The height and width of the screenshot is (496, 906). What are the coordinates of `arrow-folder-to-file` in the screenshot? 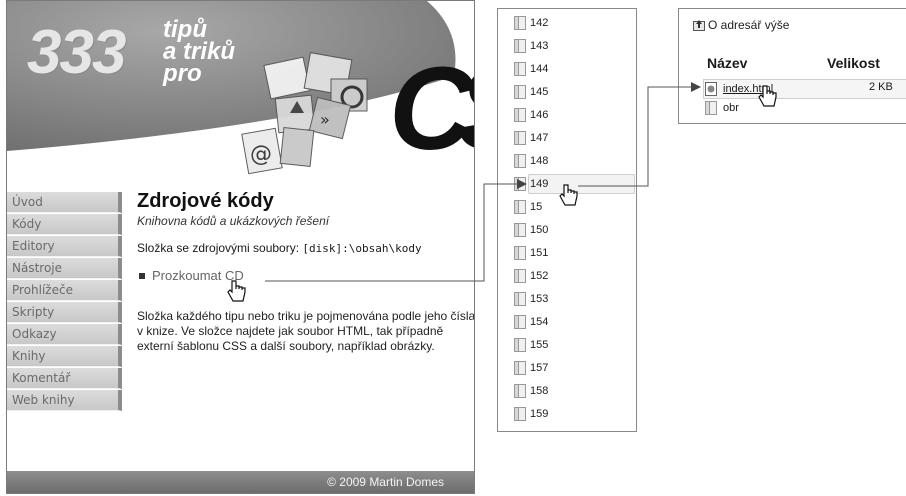 It's located at (639, 134).